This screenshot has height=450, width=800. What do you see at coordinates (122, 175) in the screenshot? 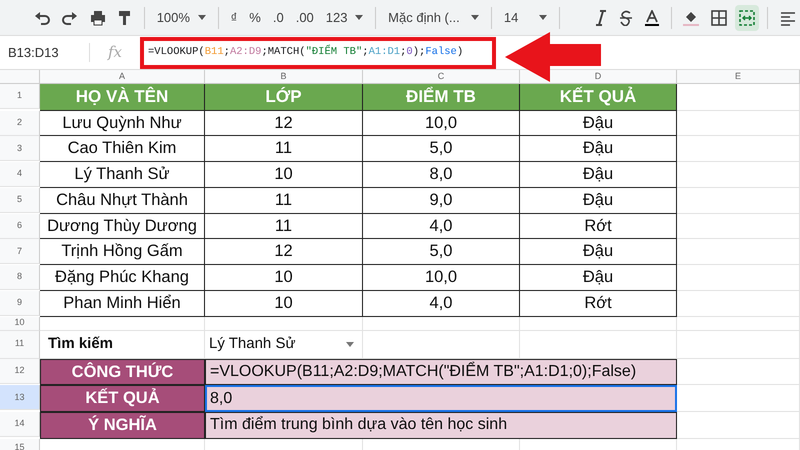
I see `table-cell: Lý Thanh Sử` at bounding box center [122, 175].